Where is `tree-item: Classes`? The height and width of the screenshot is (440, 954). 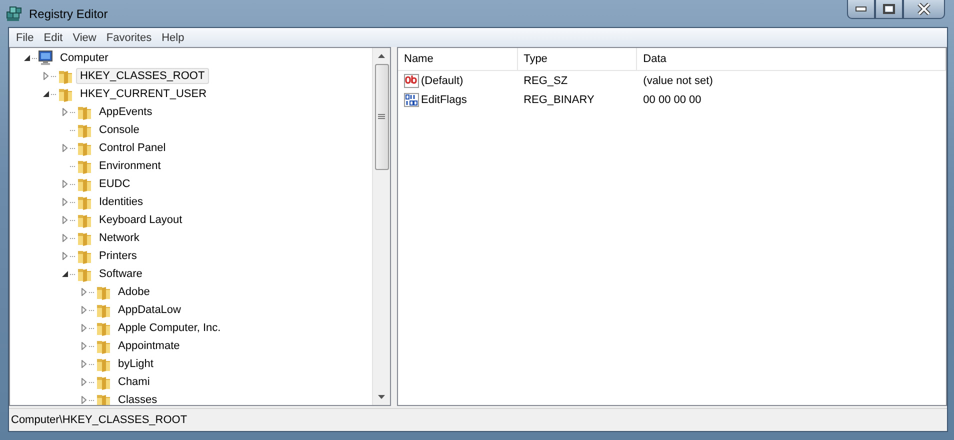 tree-item: Classes is located at coordinates (138, 398).